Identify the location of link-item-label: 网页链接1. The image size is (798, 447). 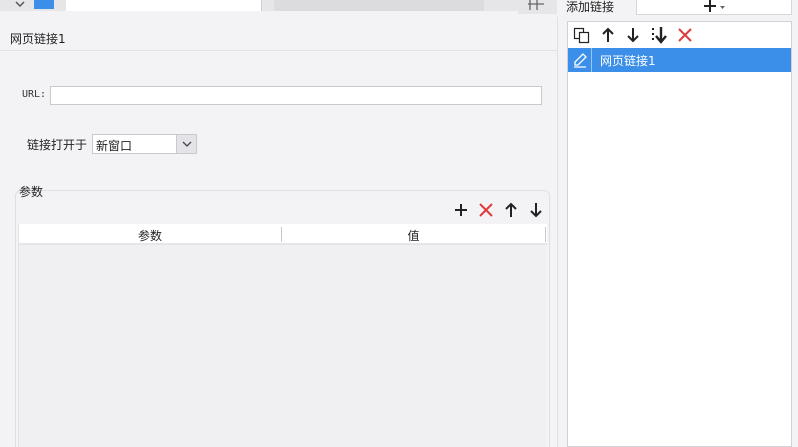
(628, 61).